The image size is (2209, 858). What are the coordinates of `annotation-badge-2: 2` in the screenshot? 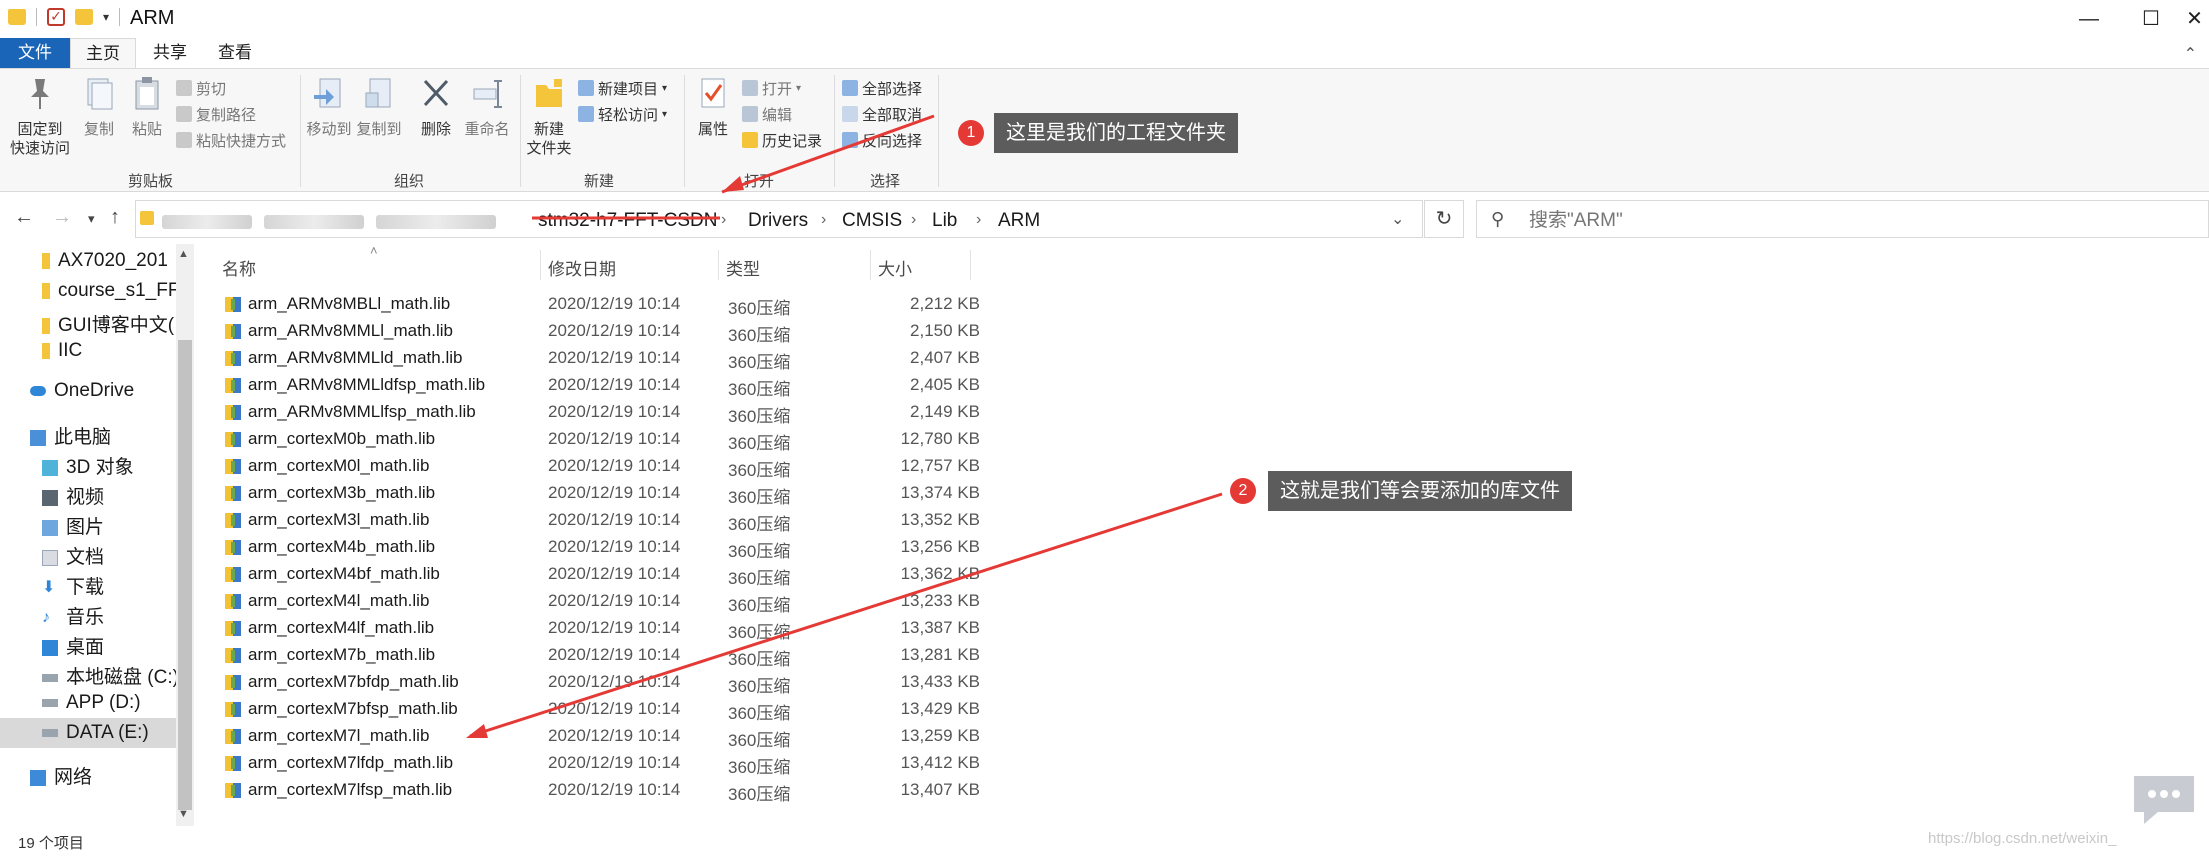 It's located at (1243, 491).